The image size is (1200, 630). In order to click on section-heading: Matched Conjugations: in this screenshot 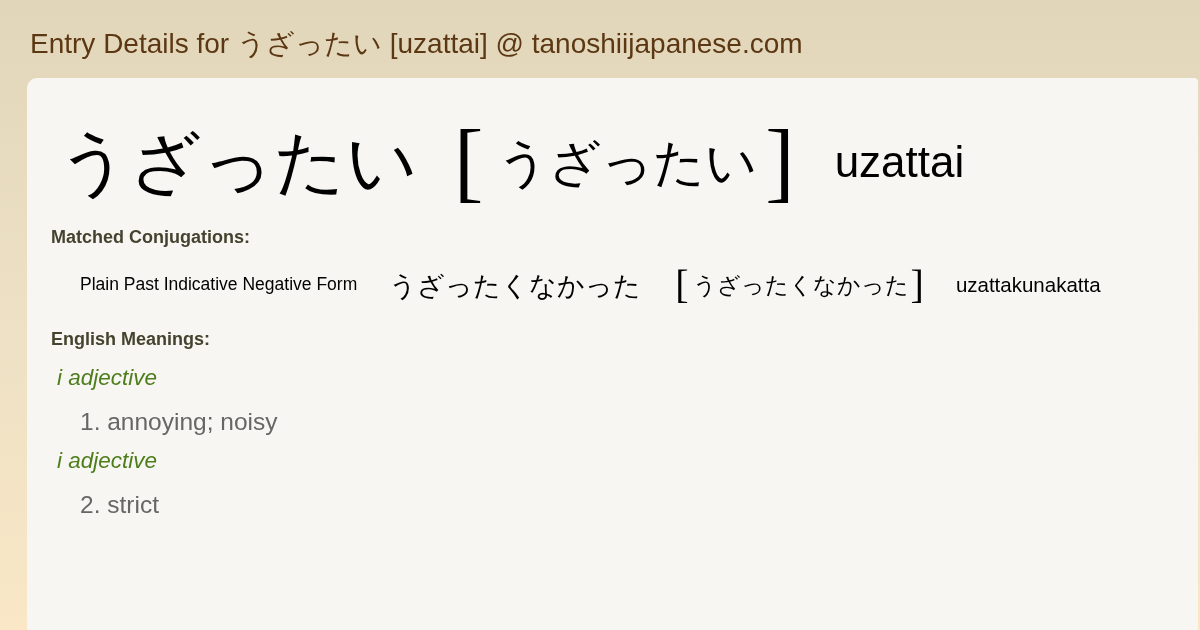, I will do `click(150, 237)`.